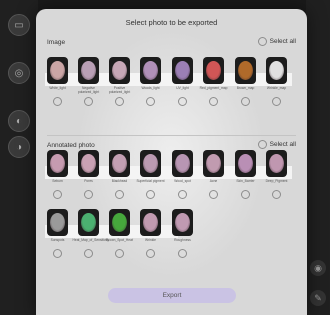 Image resolution: width=330 pixels, height=315 pixels. Describe the element at coordinates (276, 181) in the screenshot. I see `thumbnail-label: Deep_Pigment` at that location.